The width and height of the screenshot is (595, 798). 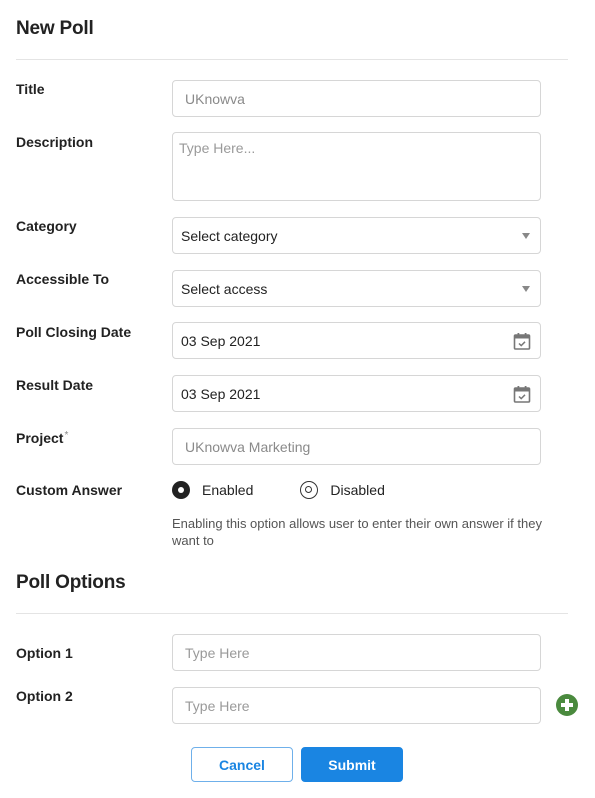 What do you see at coordinates (63, 279) in the screenshot?
I see `accessible-to-label: Accessible To` at bounding box center [63, 279].